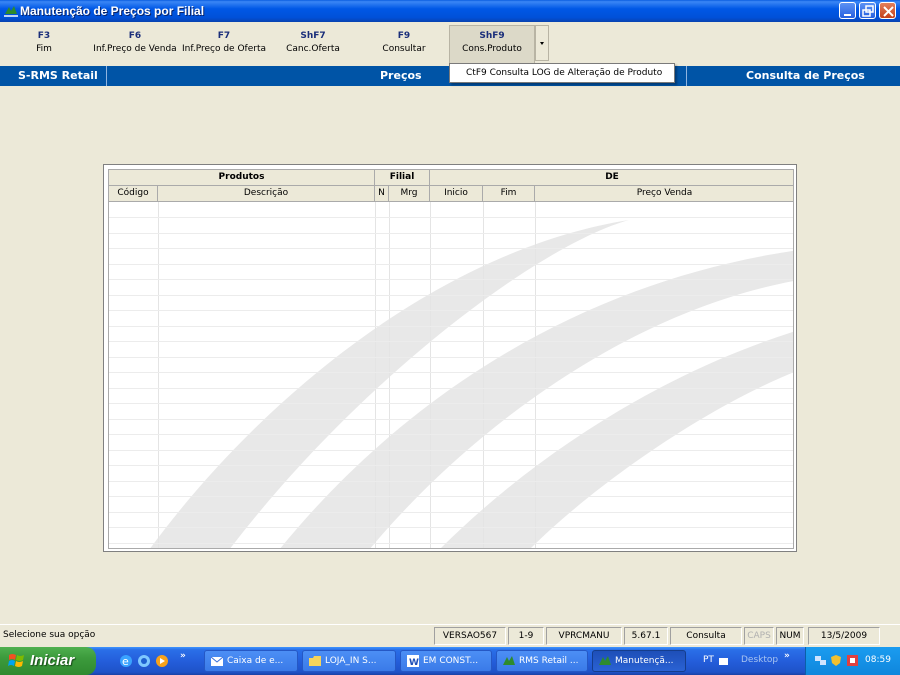  What do you see at coordinates (409, 194) in the screenshot?
I see `column-header-mrg: Mrg` at bounding box center [409, 194].